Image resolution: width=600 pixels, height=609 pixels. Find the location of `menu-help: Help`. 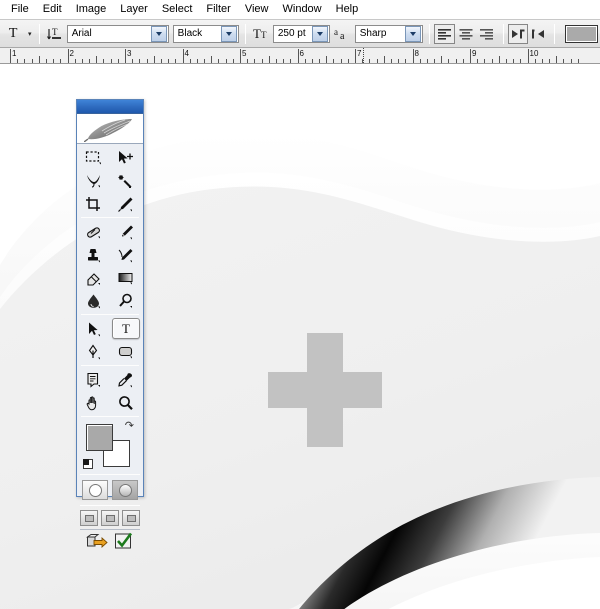

menu-help: Help is located at coordinates (347, 9).